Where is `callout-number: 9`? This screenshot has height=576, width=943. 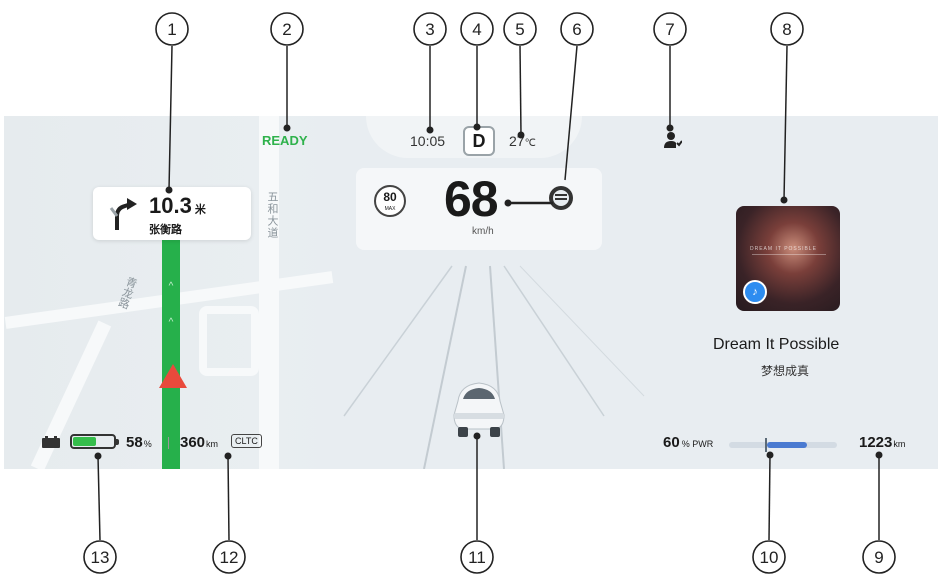
callout-number: 9 is located at coordinates (878, 557).